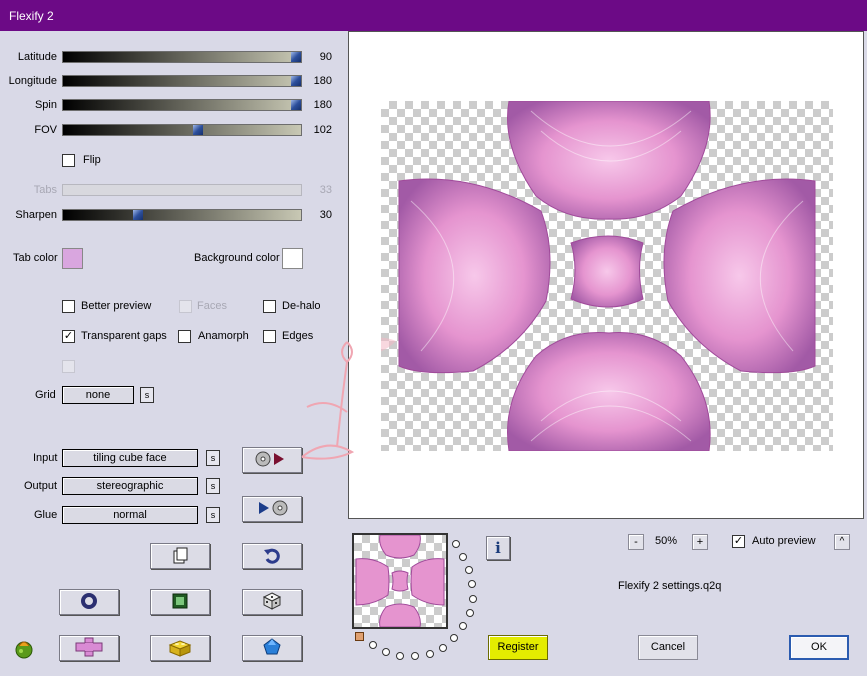 Image resolution: width=867 pixels, height=676 pixels. What do you see at coordinates (130, 486) in the screenshot?
I see `output-select: stereographic` at bounding box center [130, 486].